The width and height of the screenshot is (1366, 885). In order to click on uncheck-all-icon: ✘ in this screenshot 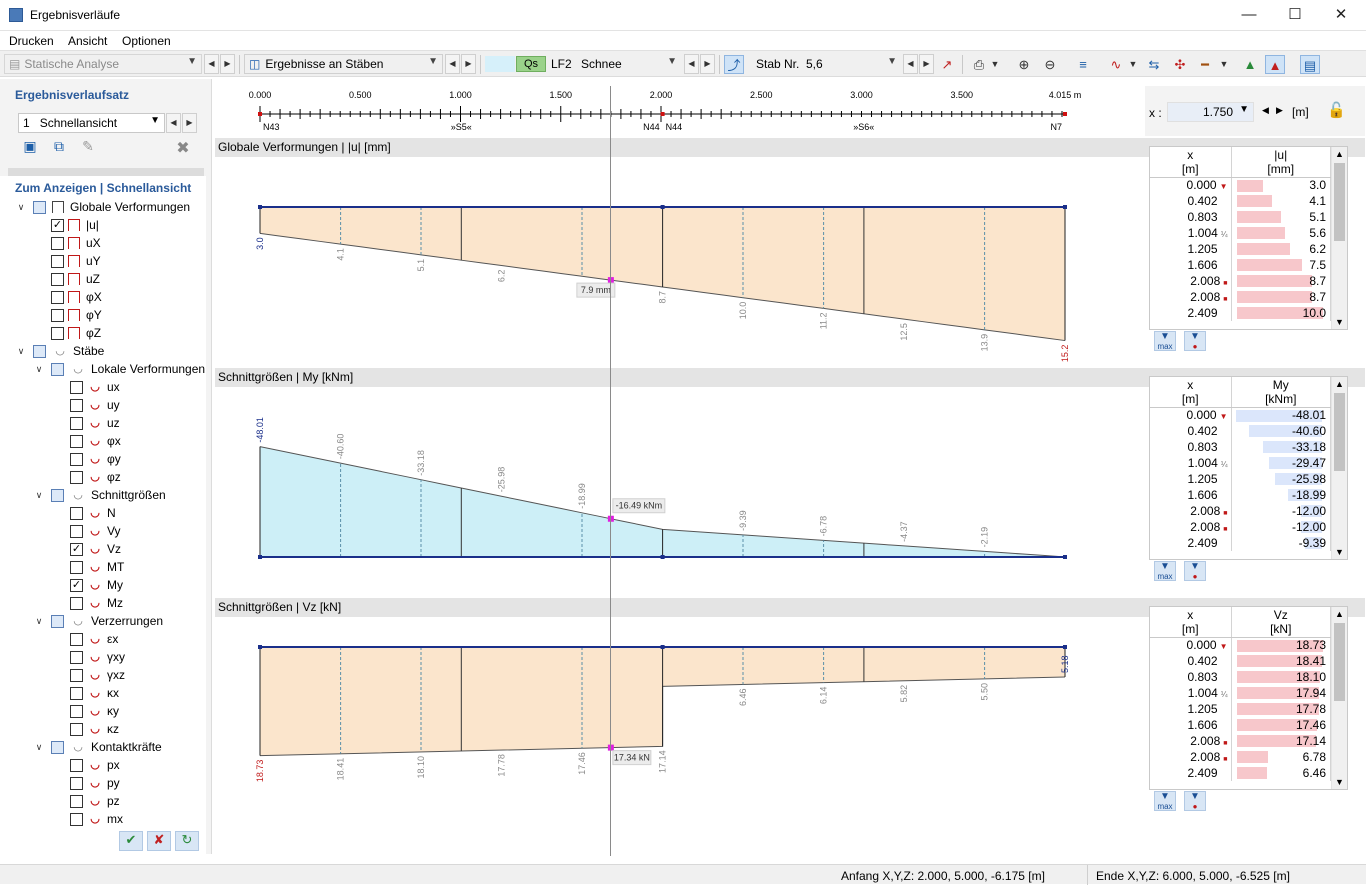, I will do `click(159, 841)`.